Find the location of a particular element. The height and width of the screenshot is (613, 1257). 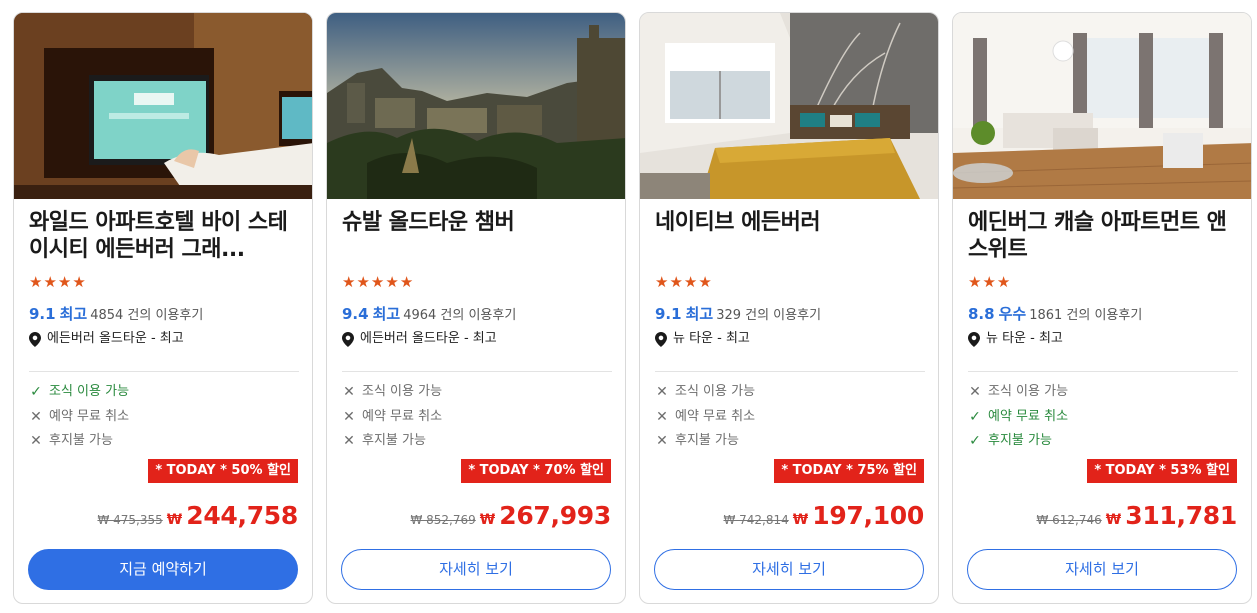

review-count: 4964 건의 이용후기 is located at coordinates (460, 315).